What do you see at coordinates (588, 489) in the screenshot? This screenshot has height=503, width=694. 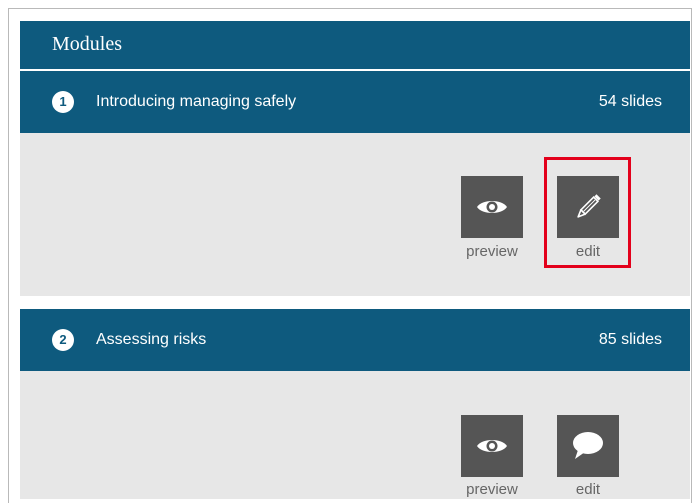 I see `edit-label: edit` at bounding box center [588, 489].